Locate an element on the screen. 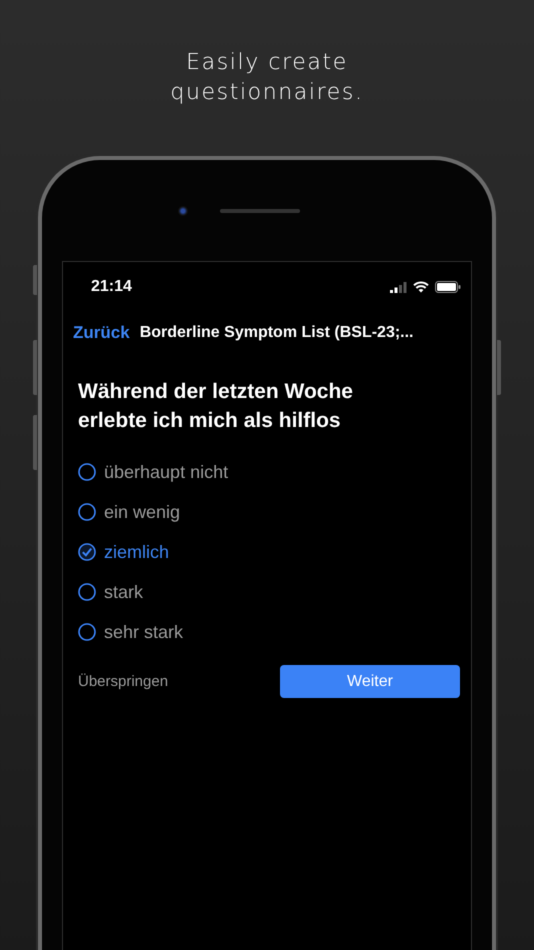  option-label: überhaupt nicht is located at coordinates (166, 472).